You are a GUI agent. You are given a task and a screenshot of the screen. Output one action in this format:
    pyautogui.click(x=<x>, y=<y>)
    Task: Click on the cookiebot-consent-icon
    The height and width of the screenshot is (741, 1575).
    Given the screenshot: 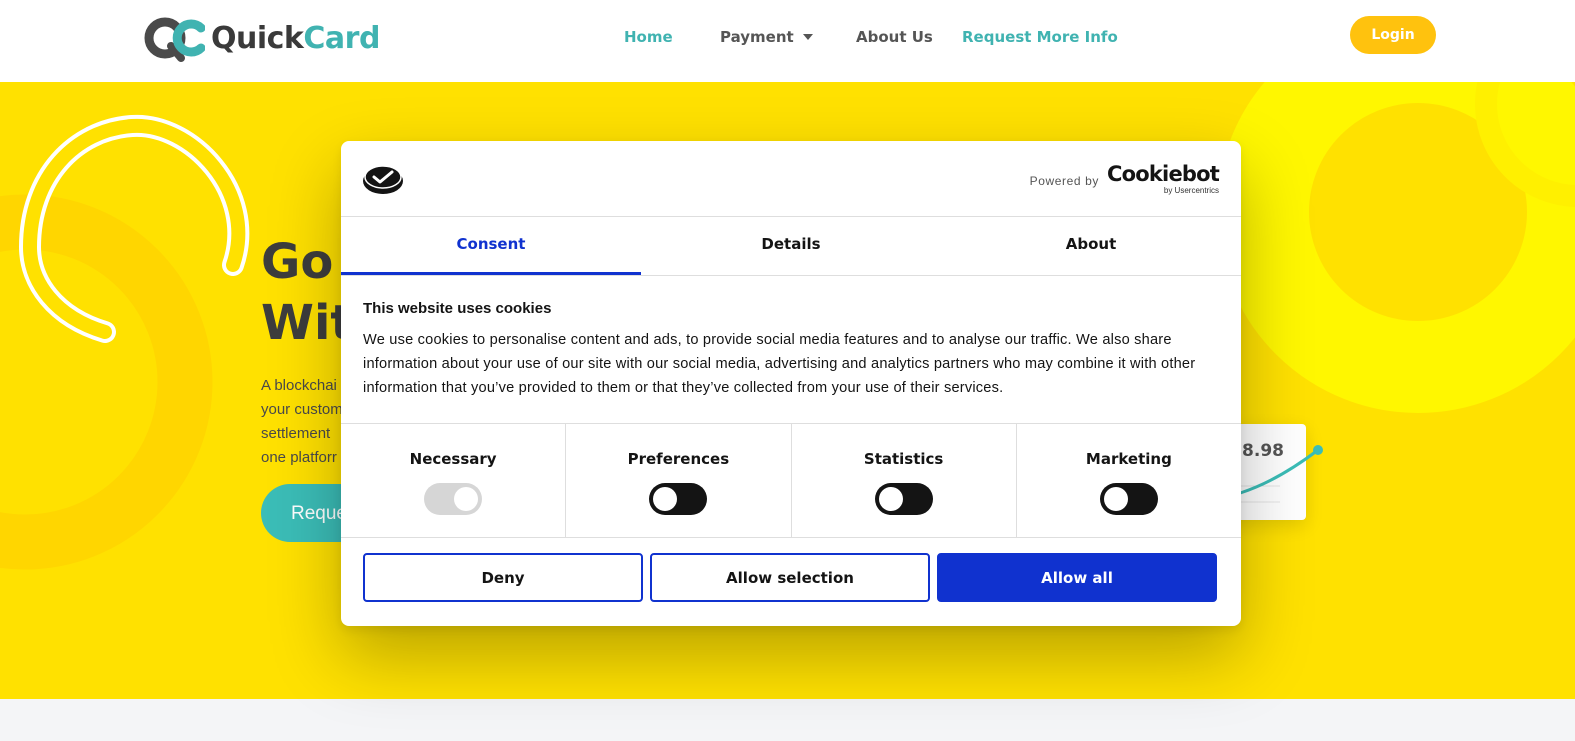 What is the action you would take?
    pyautogui.click(x=383, y=179)
    